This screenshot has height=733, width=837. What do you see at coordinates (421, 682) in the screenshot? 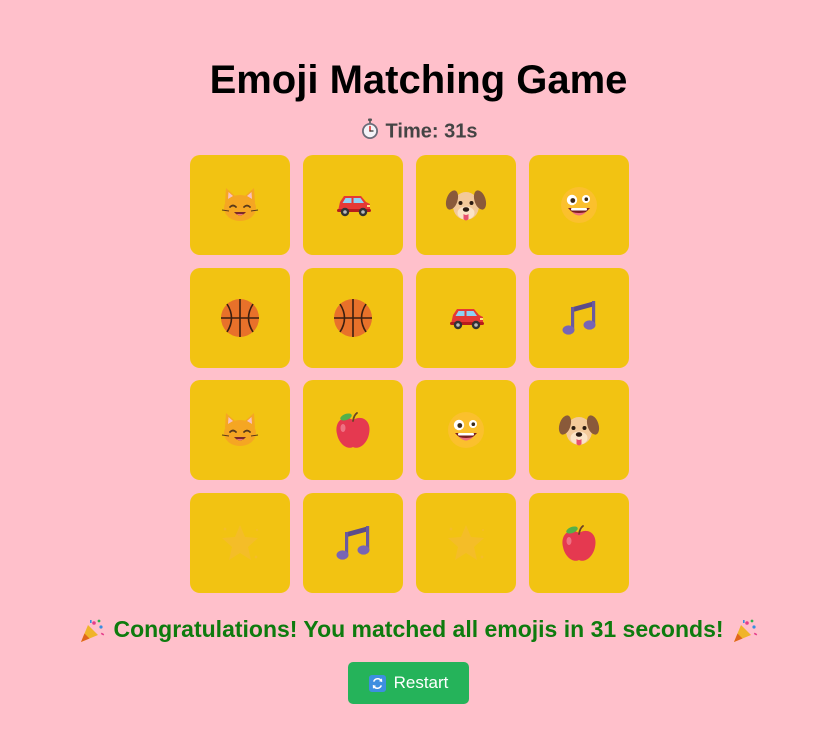
I see `restart-label: Restart` at bounding box center [421, 682].